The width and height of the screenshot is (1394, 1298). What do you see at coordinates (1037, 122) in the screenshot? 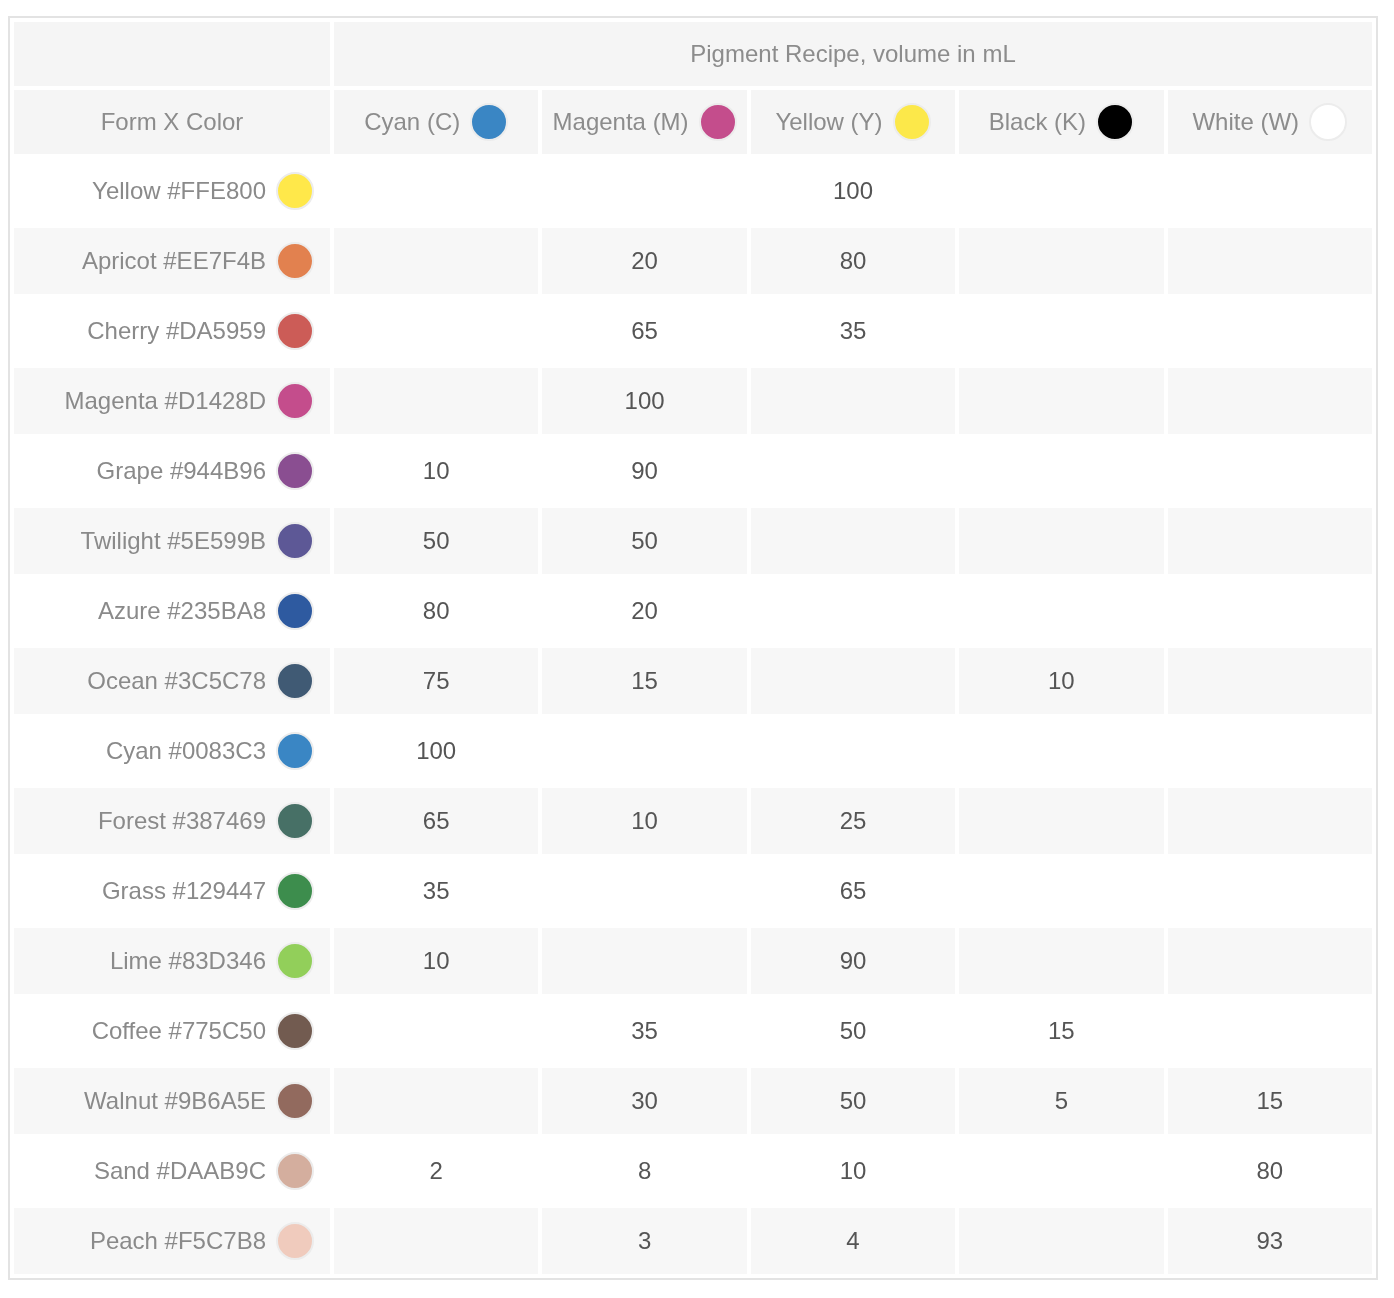
I see `column-heading: Black (K)` at bounding box center [1037, 122].